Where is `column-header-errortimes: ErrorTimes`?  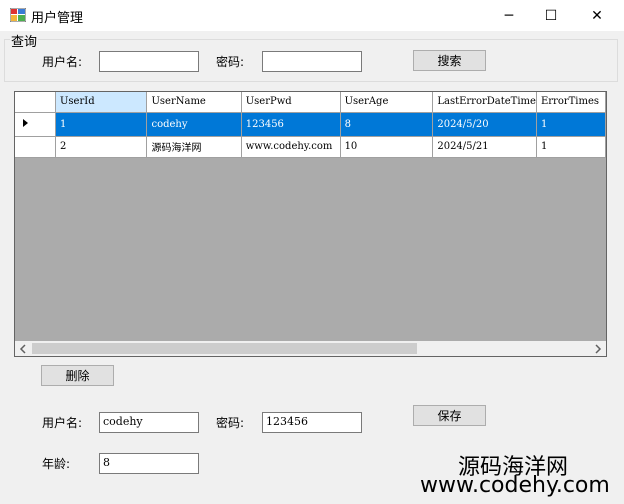 column-header-errortimes: ErrorTimes is located at coordinates (571, 102).